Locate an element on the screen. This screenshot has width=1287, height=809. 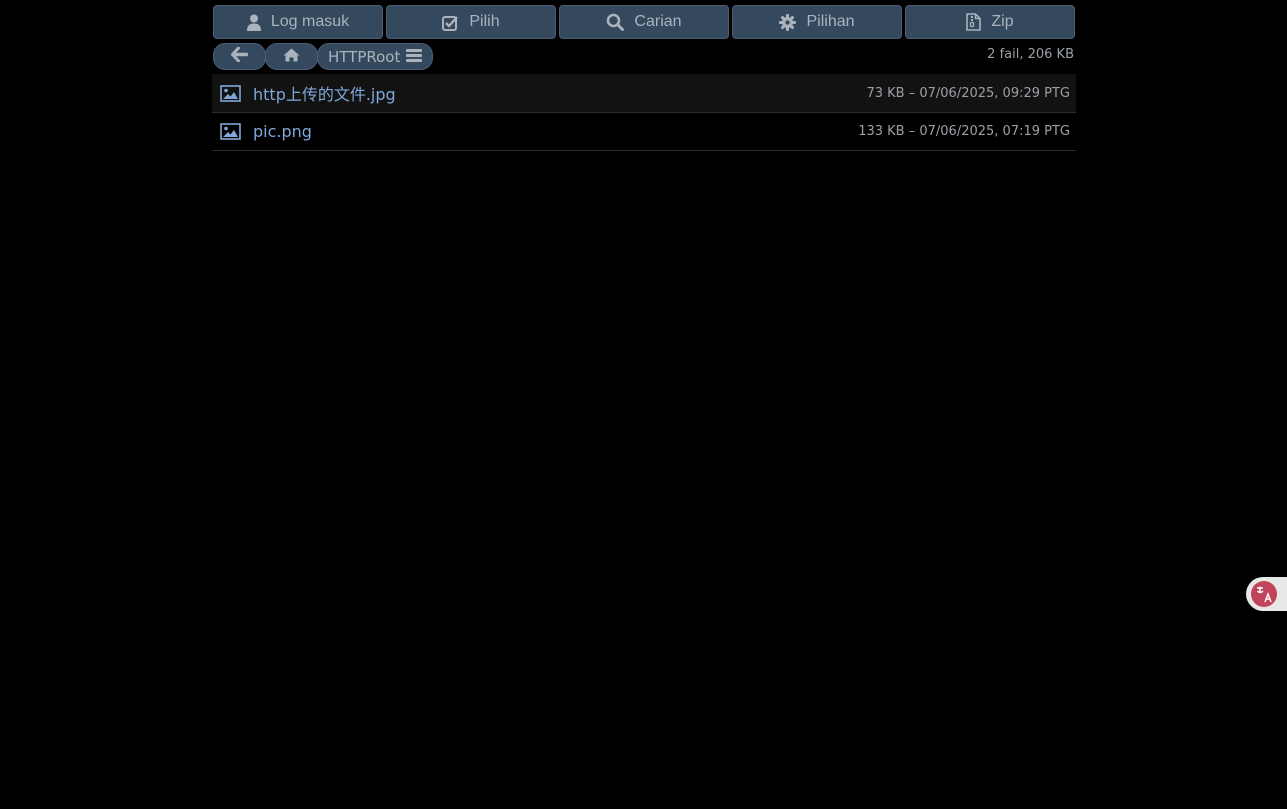
root-folder-button: HTTPRoot is located at coordinates (375, 56).